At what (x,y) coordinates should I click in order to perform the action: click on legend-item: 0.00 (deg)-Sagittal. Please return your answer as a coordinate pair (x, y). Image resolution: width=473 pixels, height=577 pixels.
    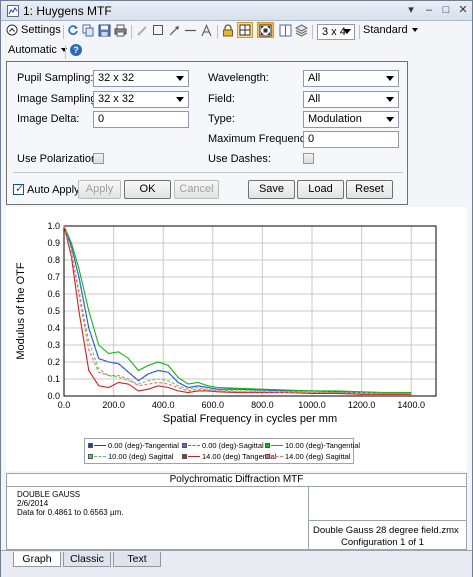
    Looking at the image, I should click on (223, 445).